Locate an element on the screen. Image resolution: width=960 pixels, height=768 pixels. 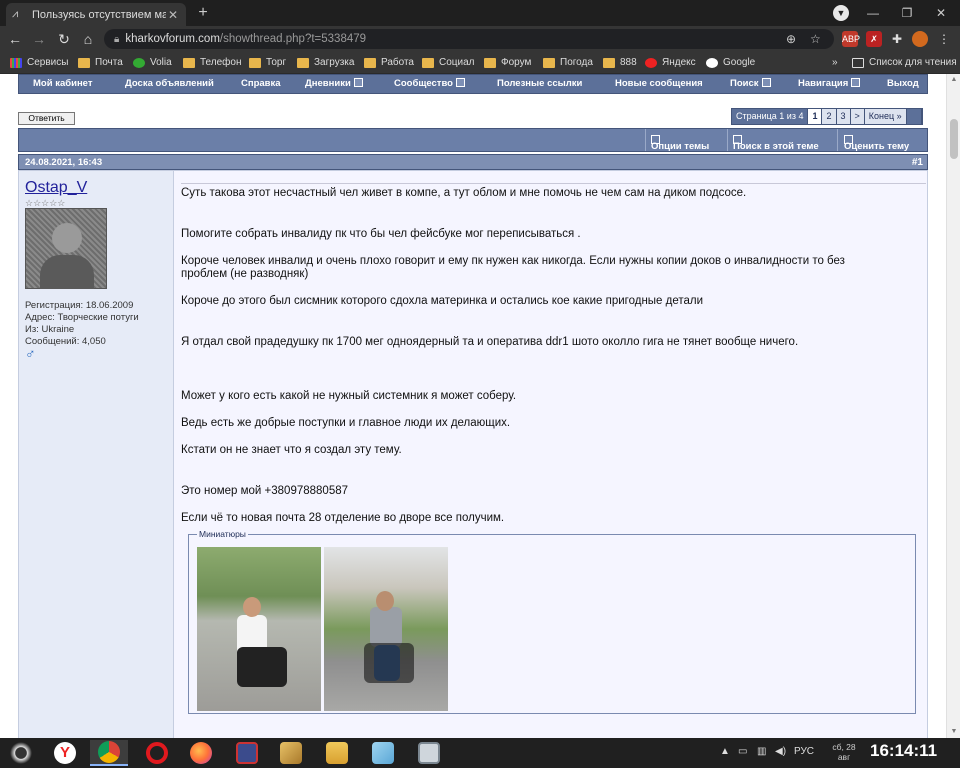
page-2: 2 is located at coordinates (829, 116).